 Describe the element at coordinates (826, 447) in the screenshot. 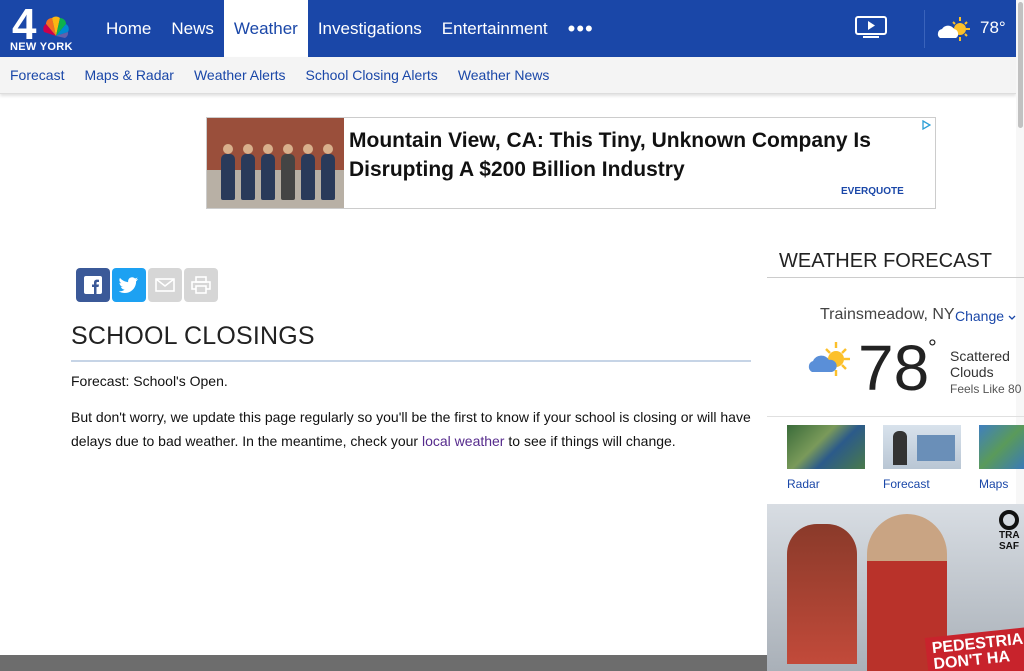

I see `radar-thumbnail` at that location.